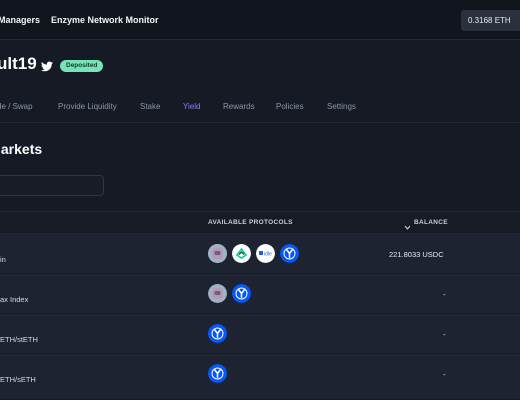 This screenshot has height=400, width=520. Describe the element at coordinates (416, 254) in the screenshot. I see `row-balance: 221.8033 USDC` at that location.